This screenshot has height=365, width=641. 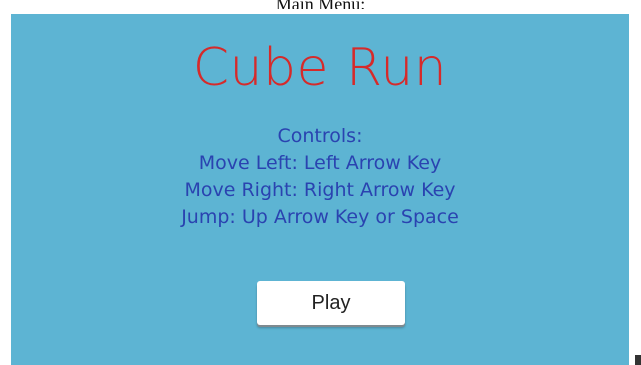 I want to click on game-title: Cube Run, so click(x=320, y=68).